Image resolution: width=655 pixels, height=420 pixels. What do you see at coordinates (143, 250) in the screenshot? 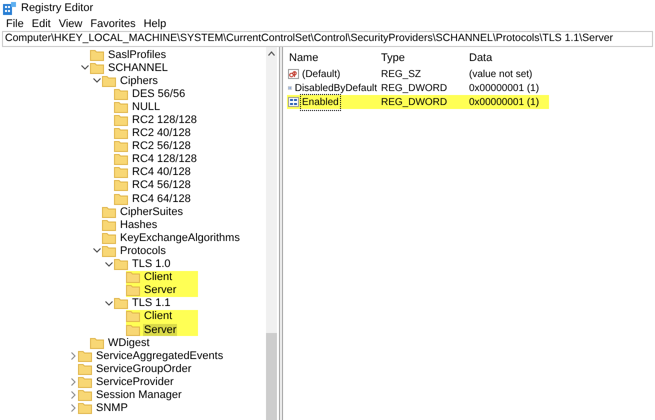
I see `tree-item: Protocols` at bounding box center [143, 250].